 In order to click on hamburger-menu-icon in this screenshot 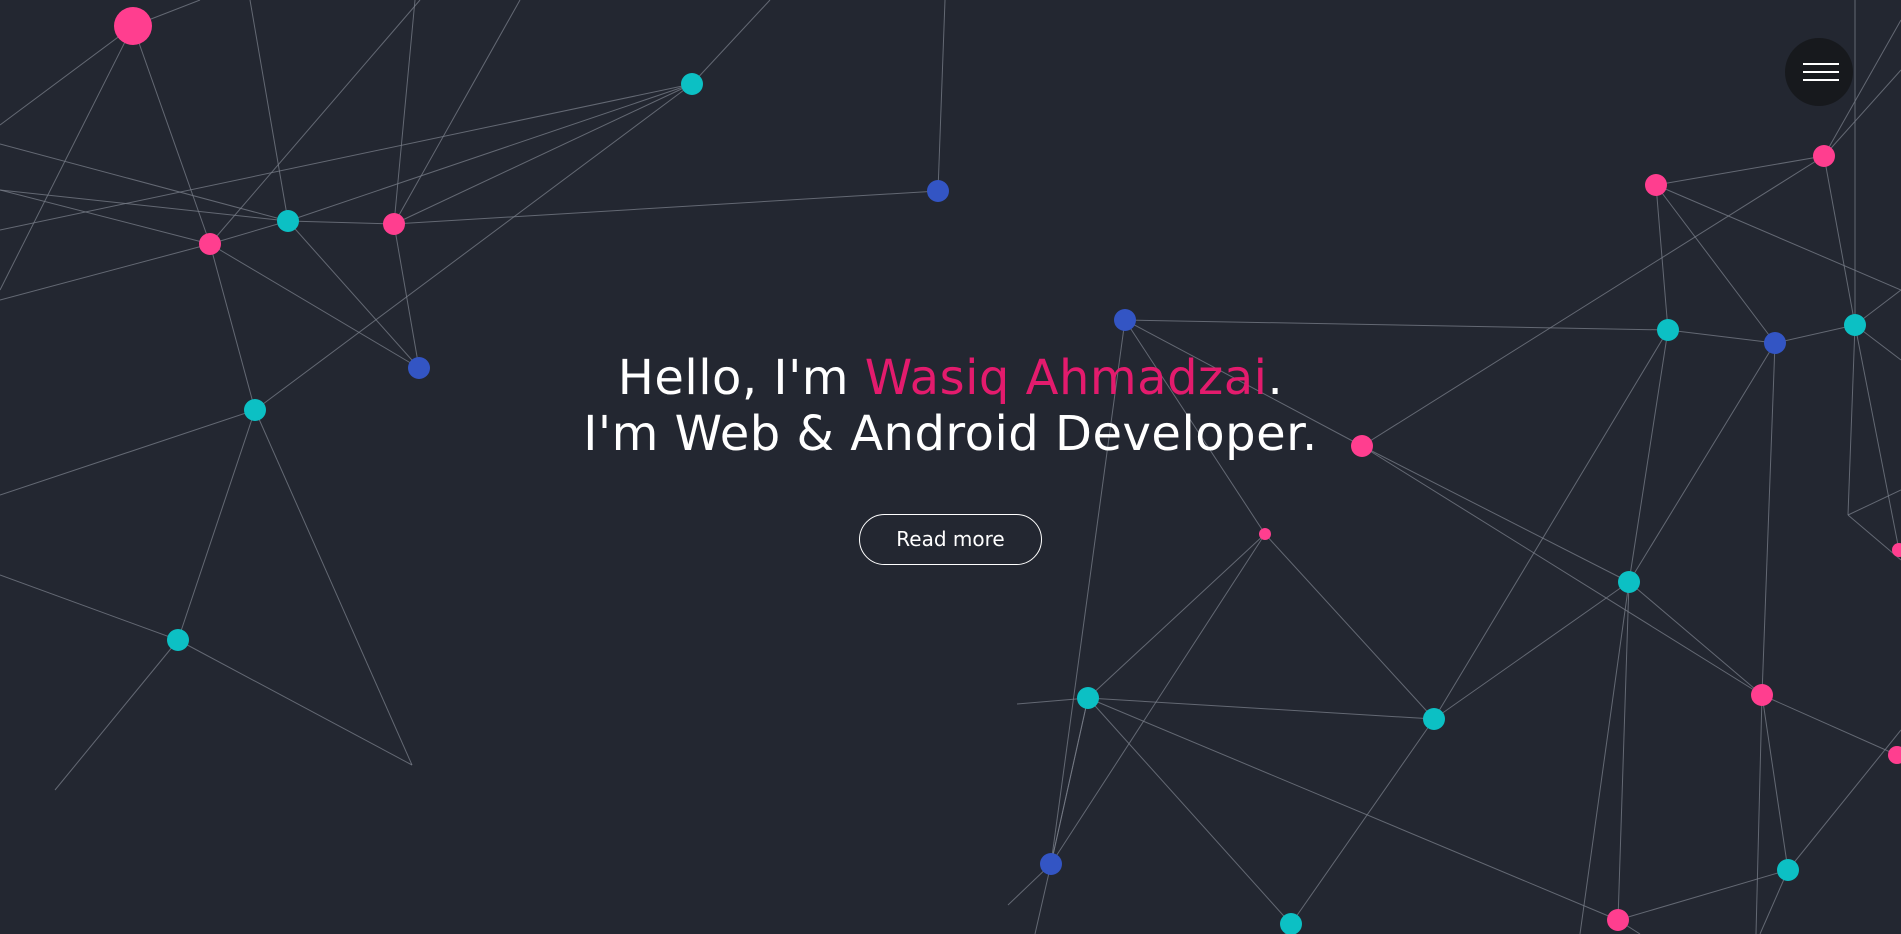, I will do `click(1821, 64)`.